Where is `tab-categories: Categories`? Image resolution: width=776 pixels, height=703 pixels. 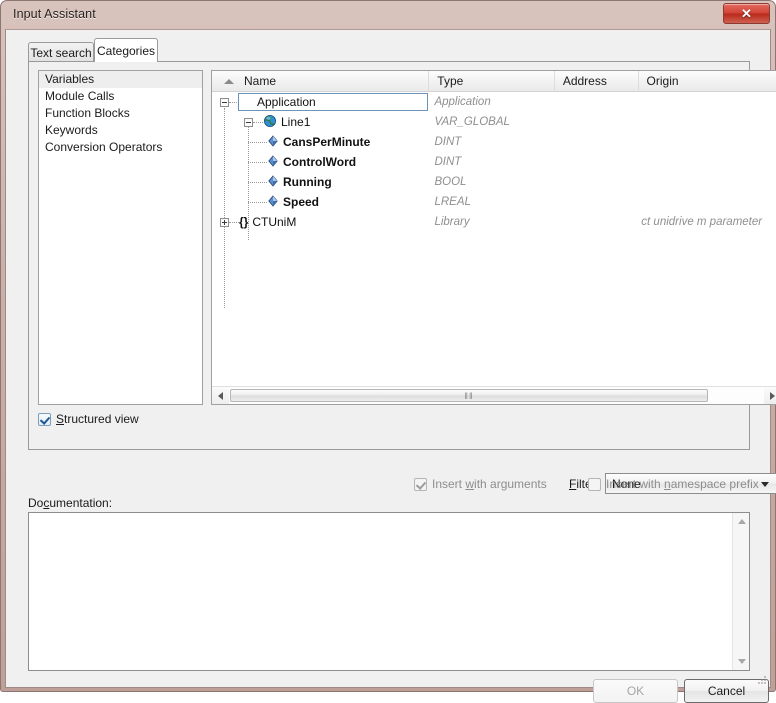
tab-categories: Categories is located at coordinates (126, 50).